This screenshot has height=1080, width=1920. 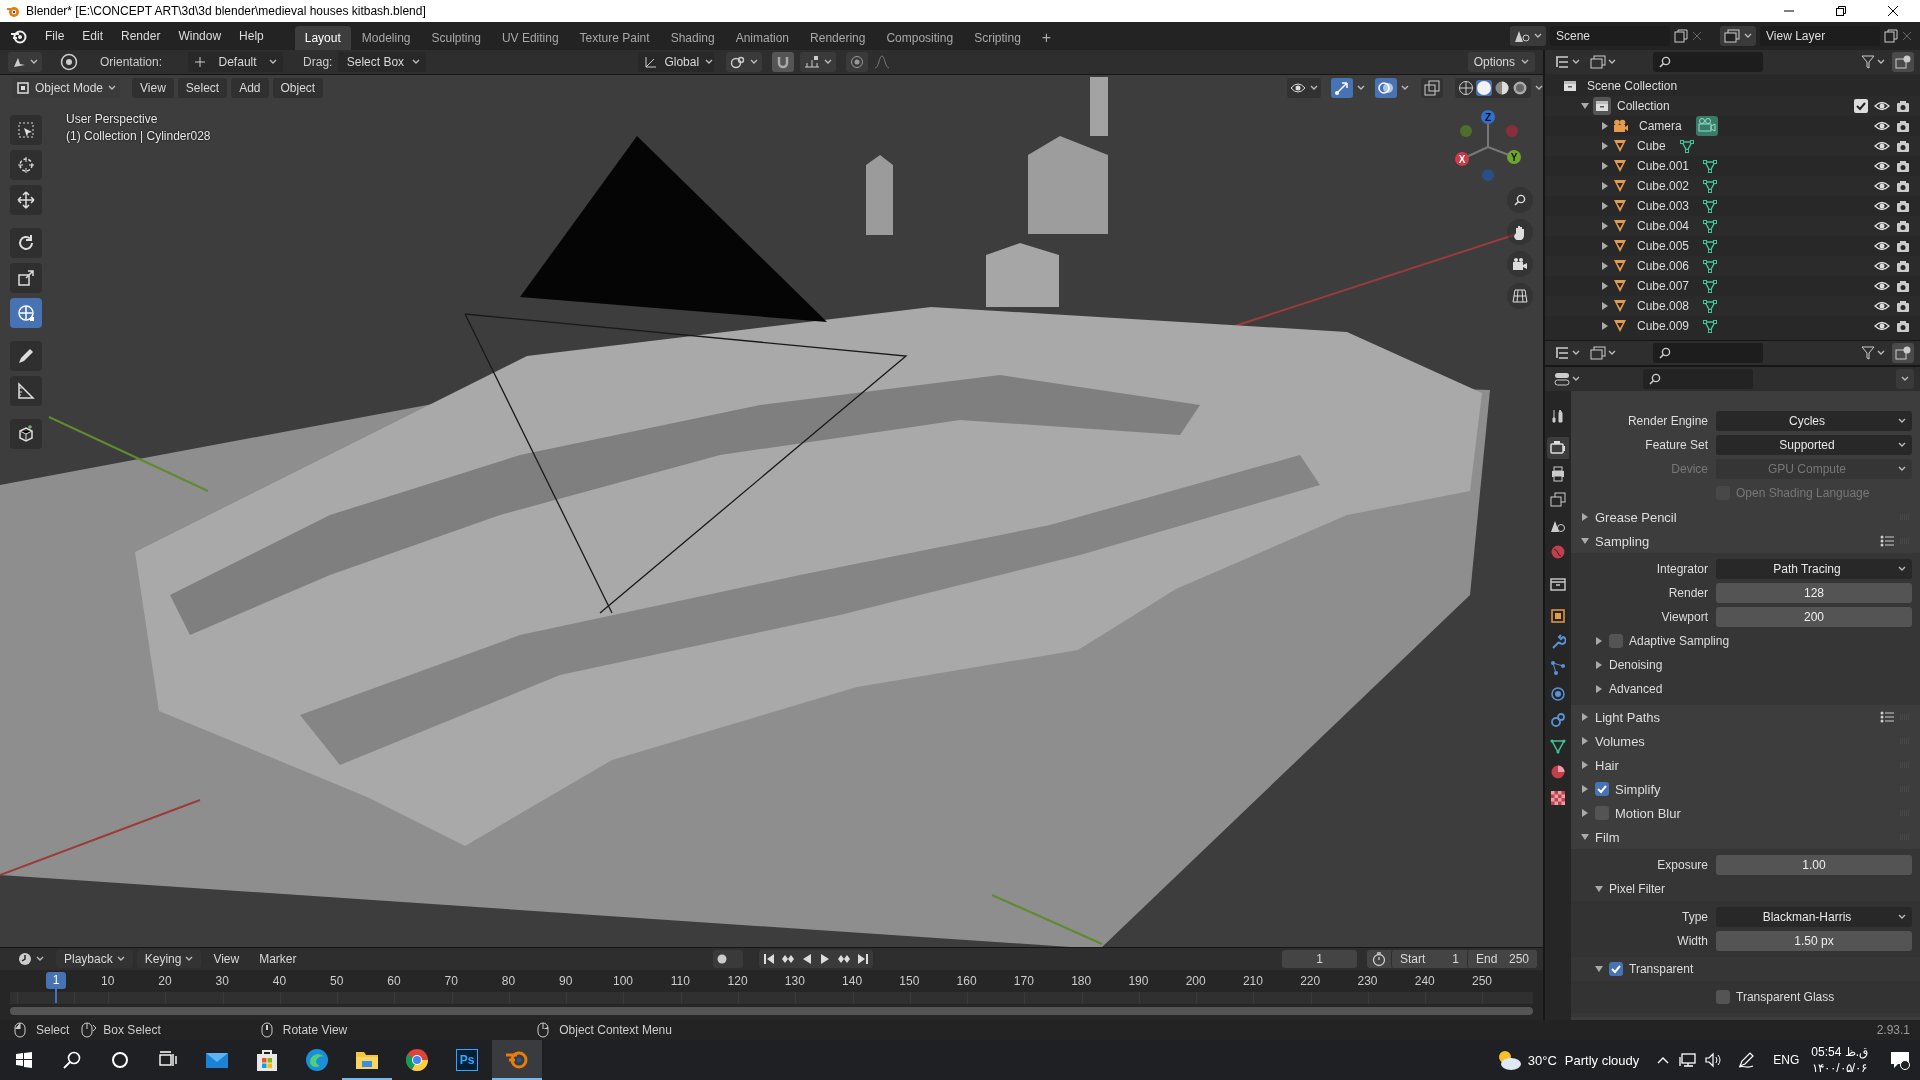 I want to click on object-name: Cube.008, so click(x=1663, y=306).